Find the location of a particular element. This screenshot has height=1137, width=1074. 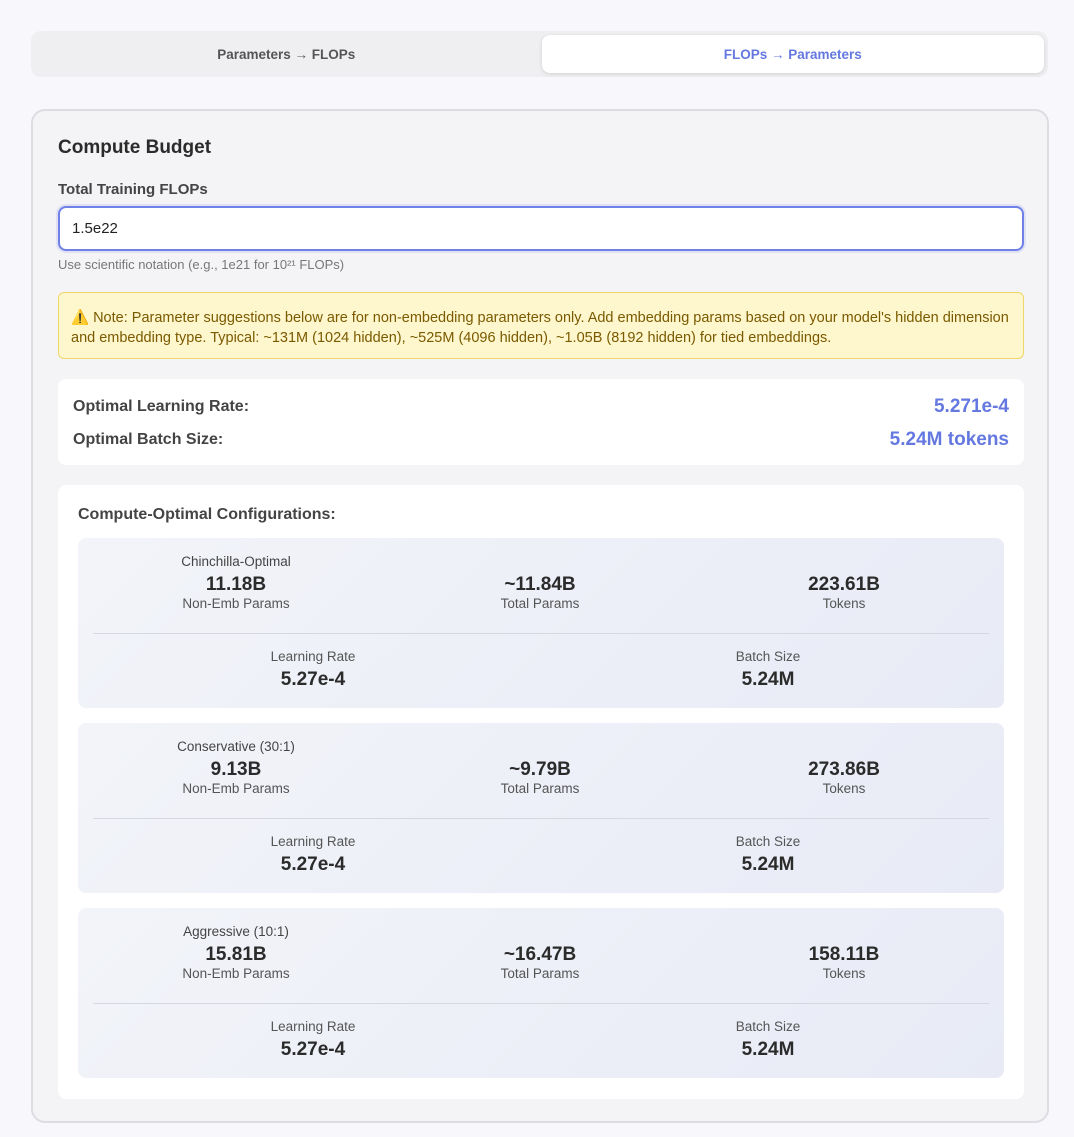

optimal-lr-label: Optimal Learning Rate: is located at coordinates (161, 406).